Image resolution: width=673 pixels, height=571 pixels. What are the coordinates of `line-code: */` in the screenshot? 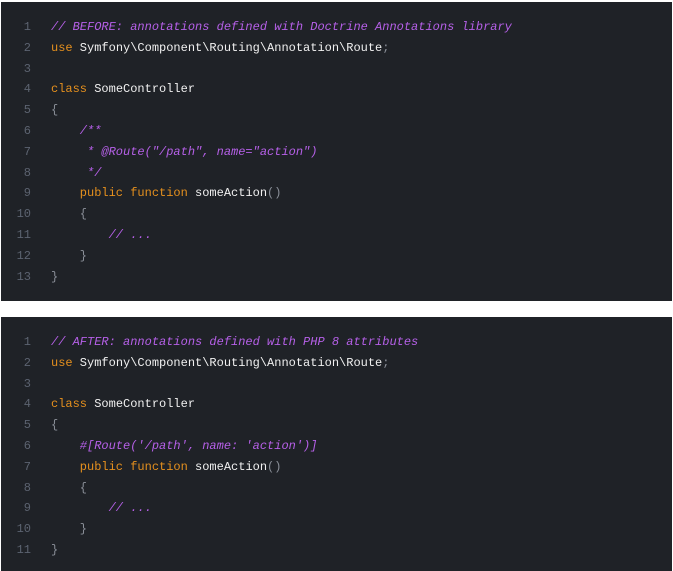 It's located at (76, 173).